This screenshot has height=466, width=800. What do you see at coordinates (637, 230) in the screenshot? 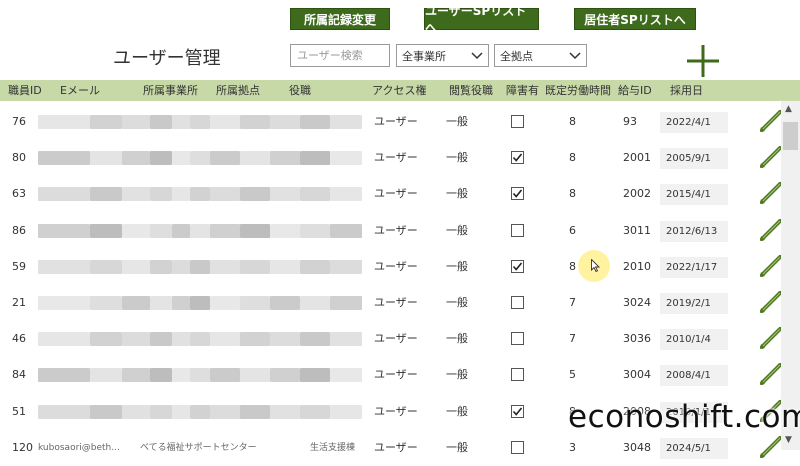
I see `cell-pay-id: 3011` at bounding box center [637, 230].